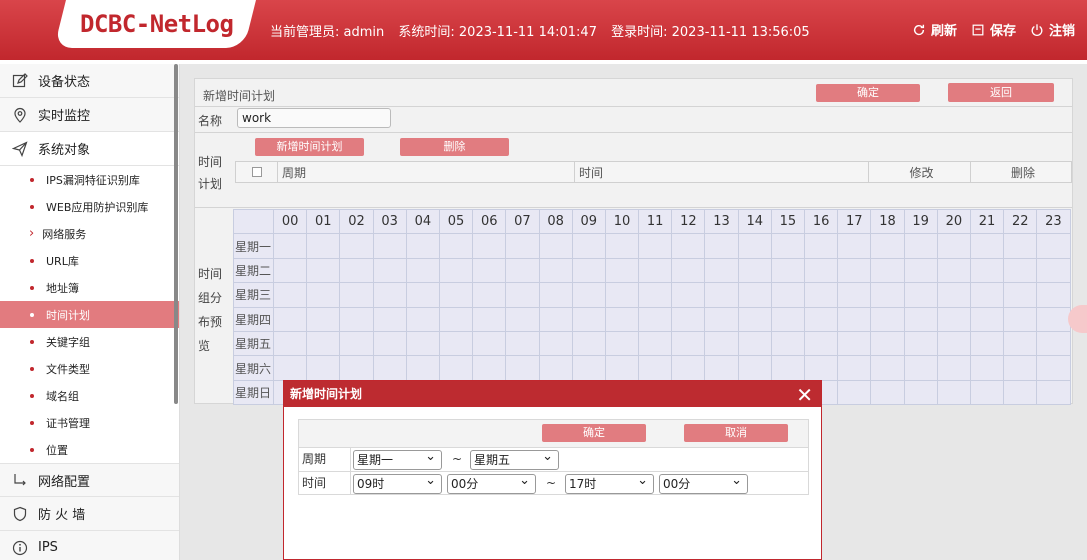  What do you see at coordinates (253, 319) in the screenshot?
I see `day-label: 星期四` at bounding box center [253, 319].